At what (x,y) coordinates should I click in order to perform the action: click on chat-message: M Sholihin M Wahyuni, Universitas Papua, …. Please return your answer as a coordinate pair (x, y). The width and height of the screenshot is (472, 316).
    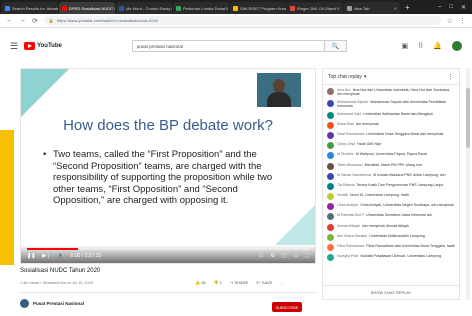
    Looking at the image, I should click on (391, 156).